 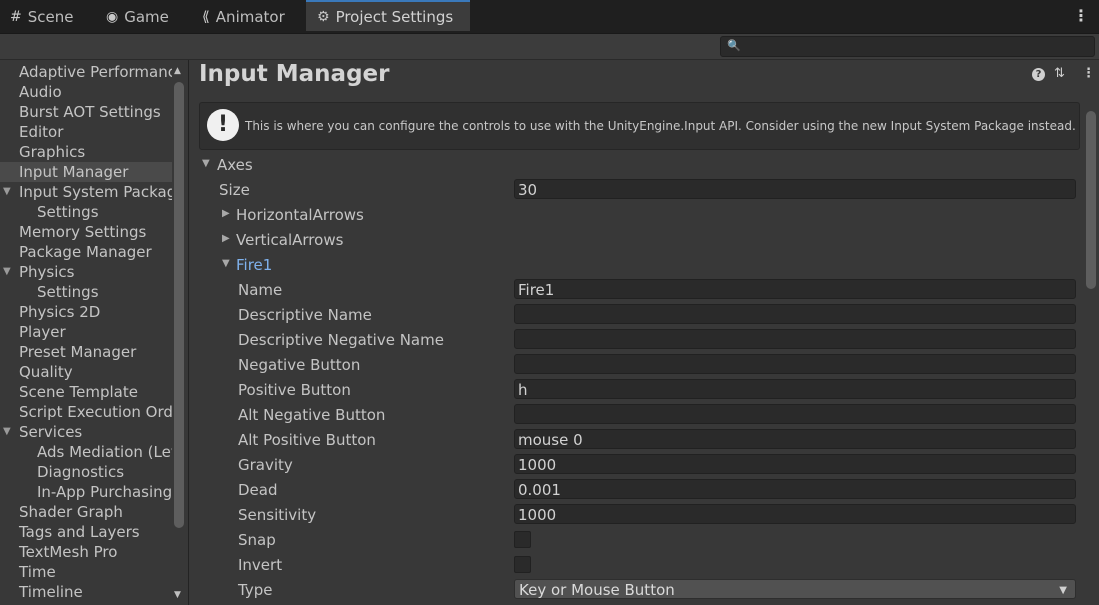 I want to click on sidebar-item-label: Script Execution Order, so click(x=95, y=412).